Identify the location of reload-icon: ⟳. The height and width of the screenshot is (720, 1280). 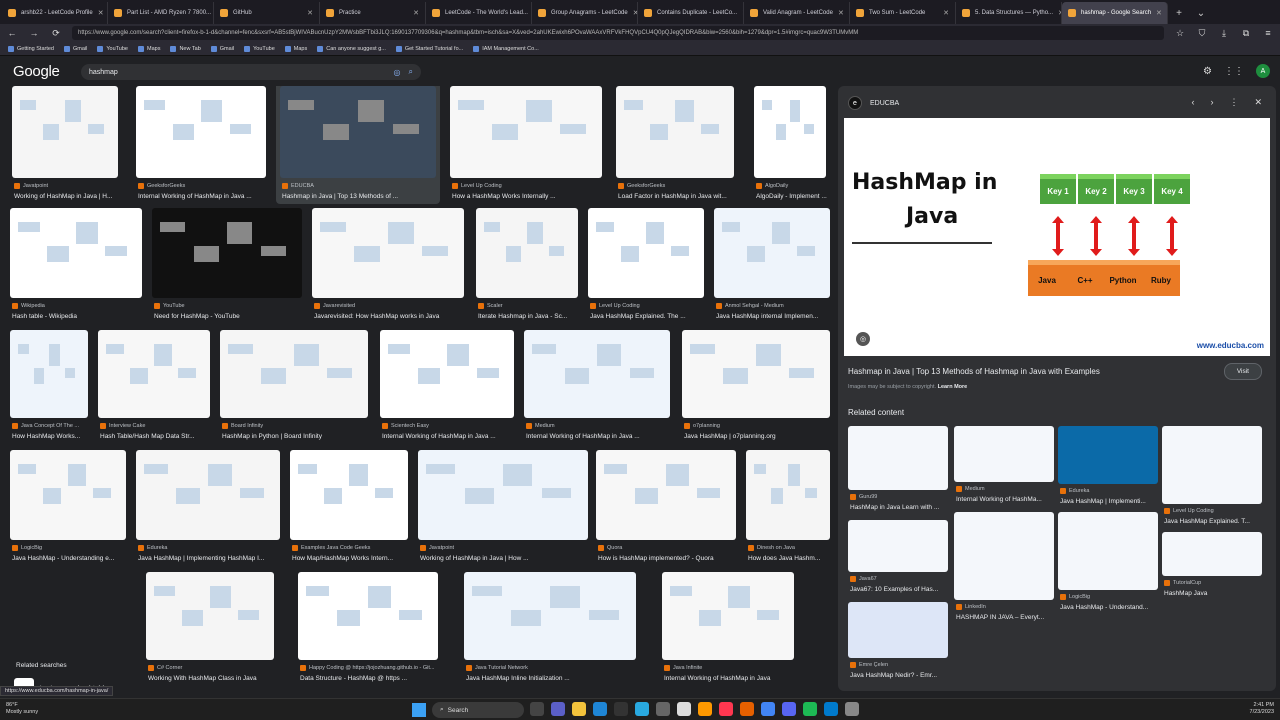
(56, 33).